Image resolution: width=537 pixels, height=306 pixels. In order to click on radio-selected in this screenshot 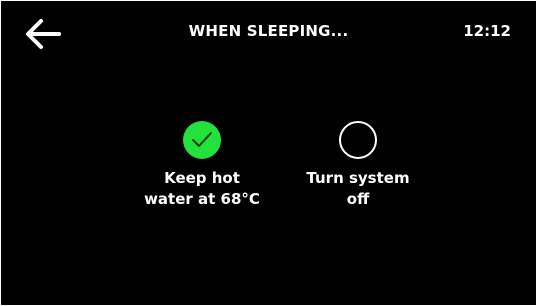, I will do `click(202, 140)`.